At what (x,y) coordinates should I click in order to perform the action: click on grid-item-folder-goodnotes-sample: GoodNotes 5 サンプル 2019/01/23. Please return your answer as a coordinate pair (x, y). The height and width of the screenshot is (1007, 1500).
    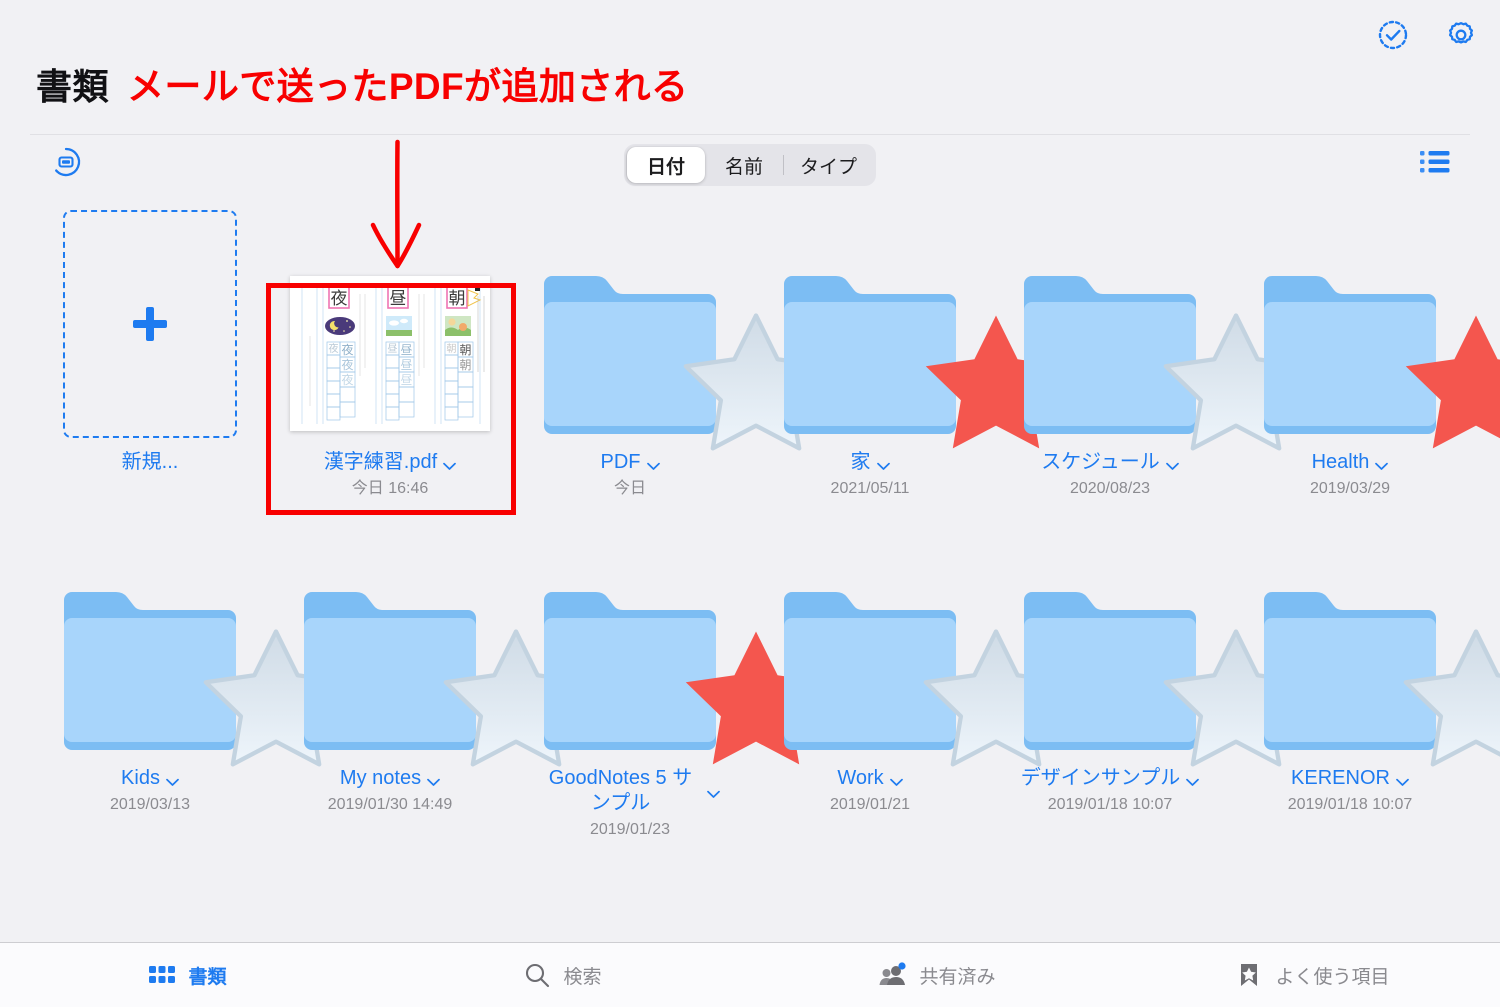
    Looking at the image, I should click on (668, 683).